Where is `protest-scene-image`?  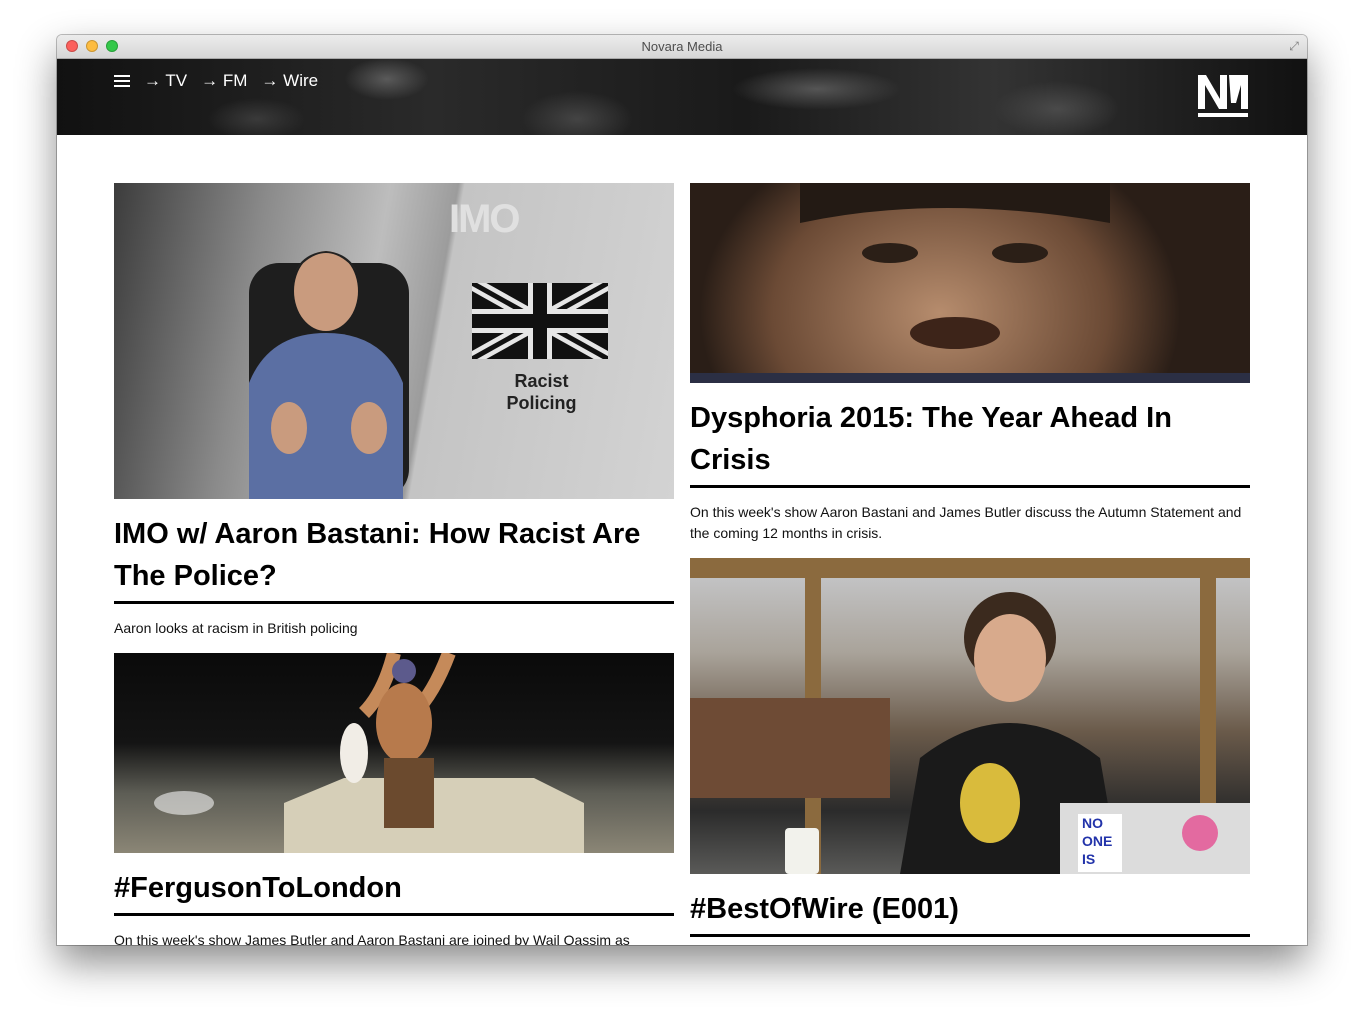
protest-scene-image is located at coordinates (369, 753).